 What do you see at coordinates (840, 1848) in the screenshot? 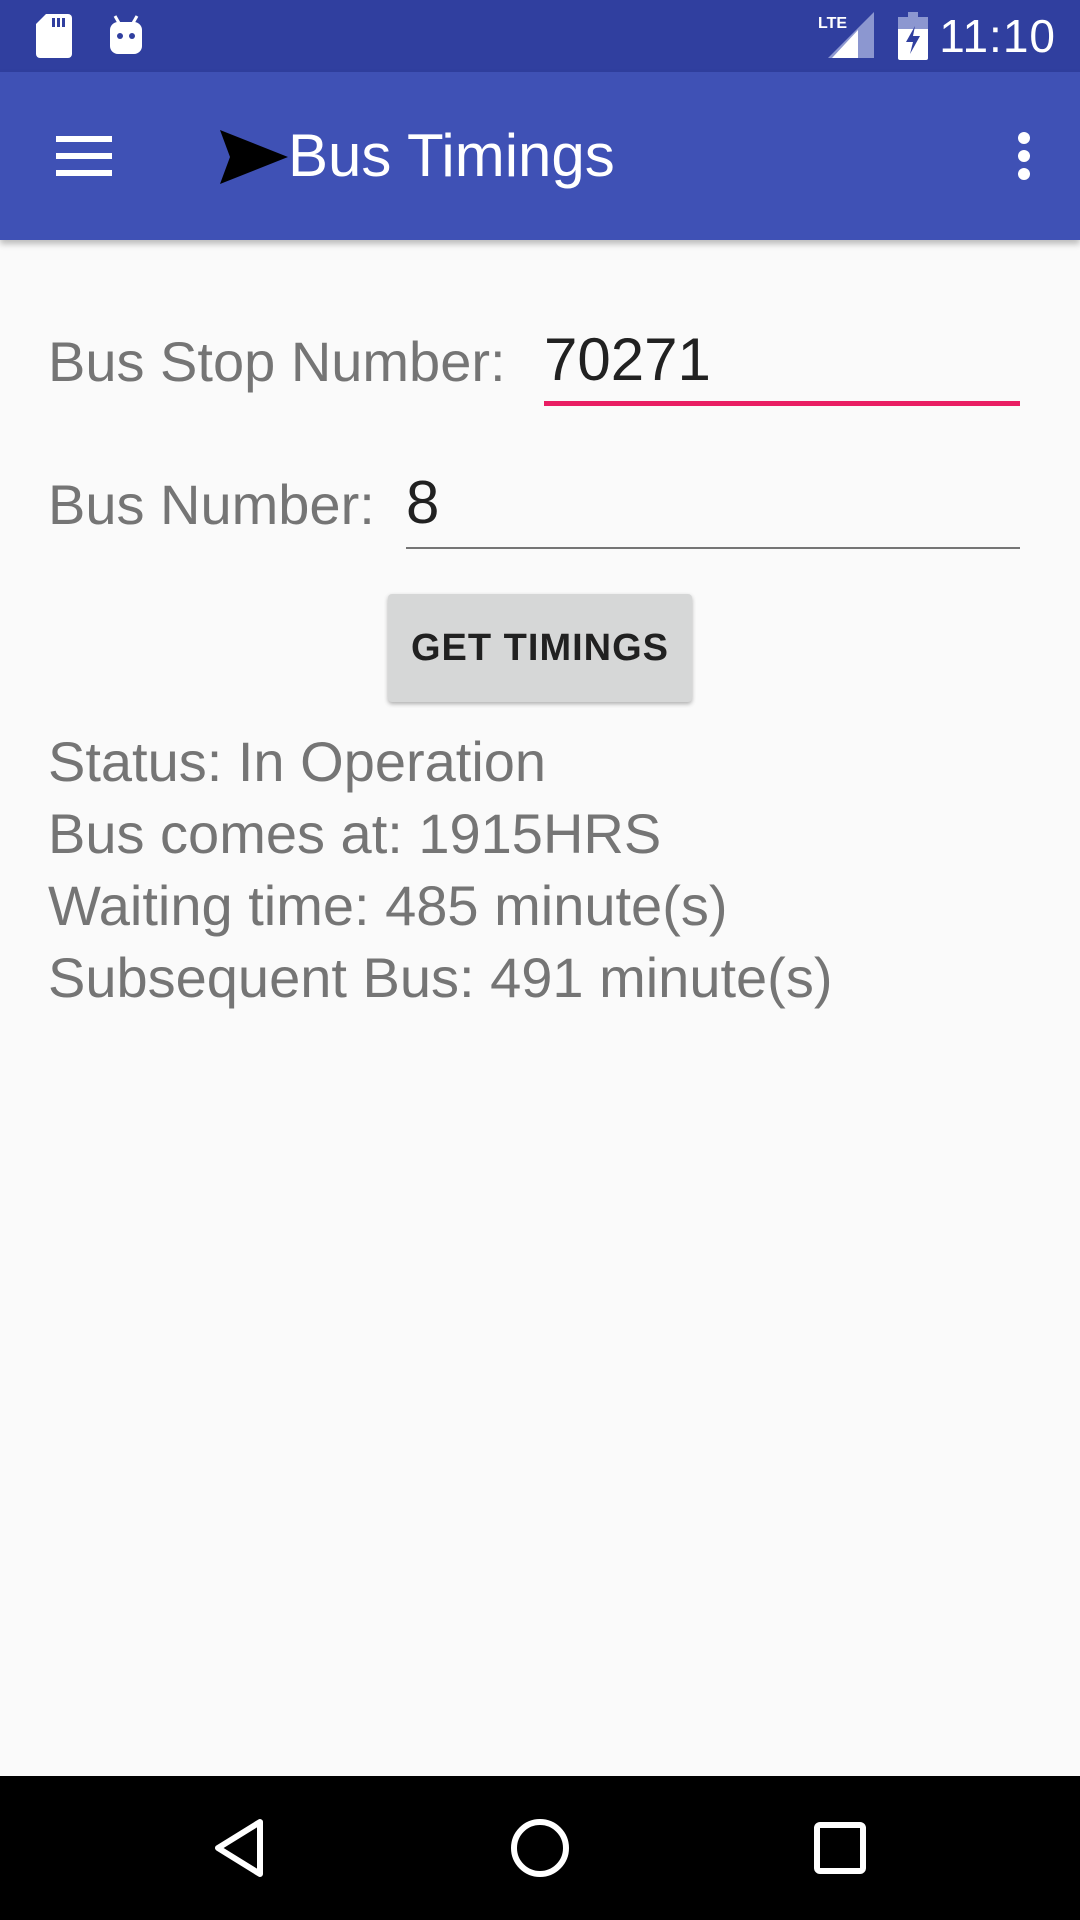
I see `recents-icon` at bounding box center [840, 1848].